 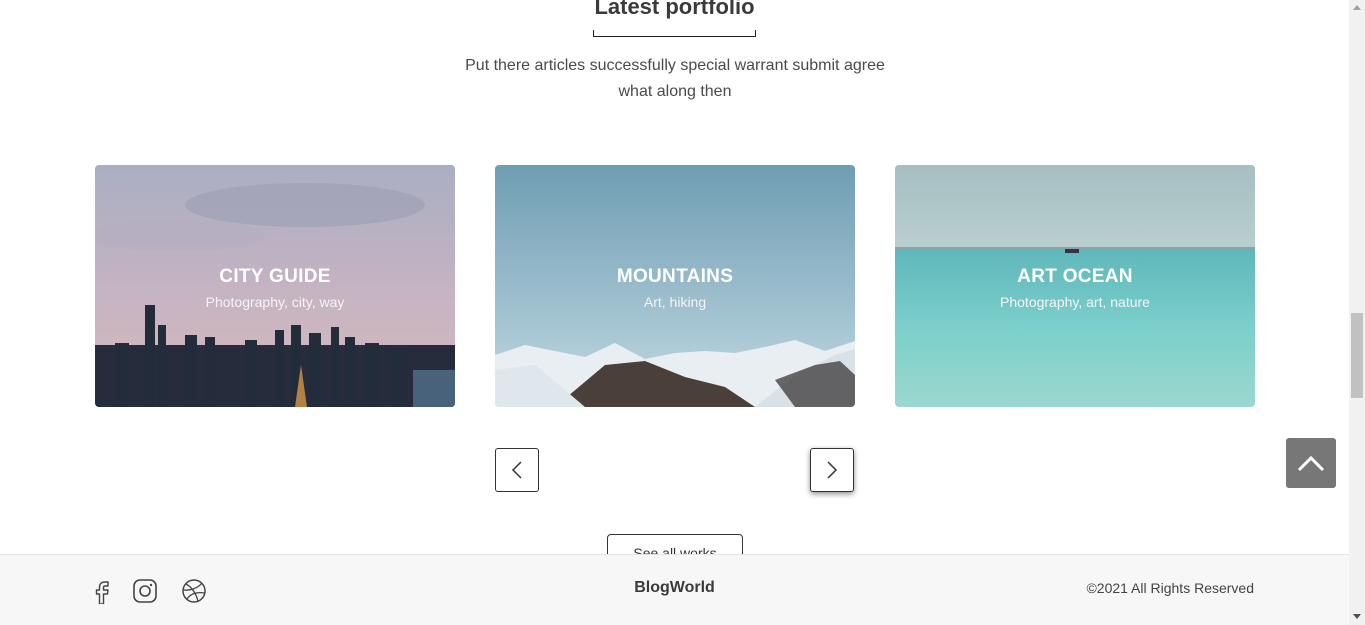 I want to click on footer-copyright: ©2021 All Rights Reserved, so click(x=1170, y=588).